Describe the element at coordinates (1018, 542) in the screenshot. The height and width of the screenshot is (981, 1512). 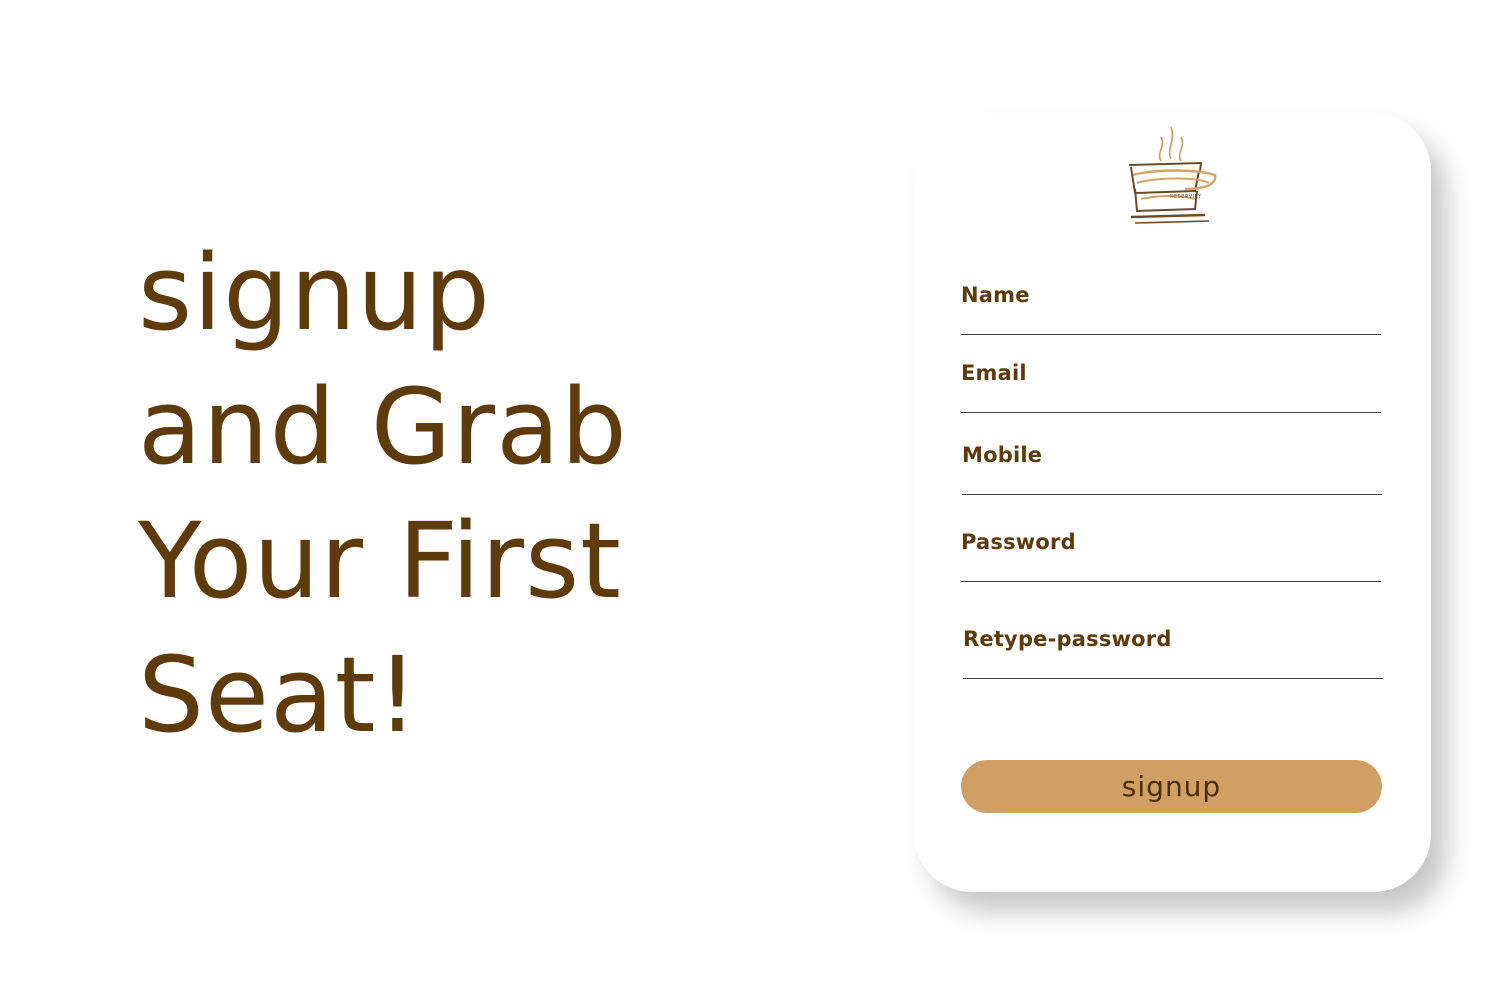
I see `password-label: Password` at that location.